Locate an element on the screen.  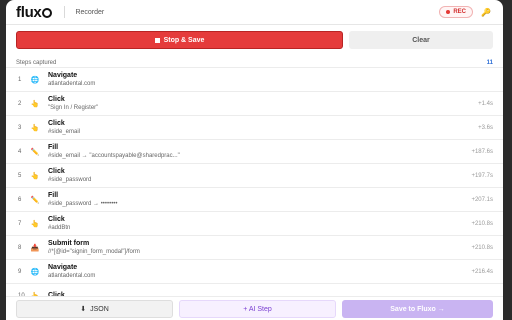
page-subtitle: Recorder is located at coordinates (90, 12).